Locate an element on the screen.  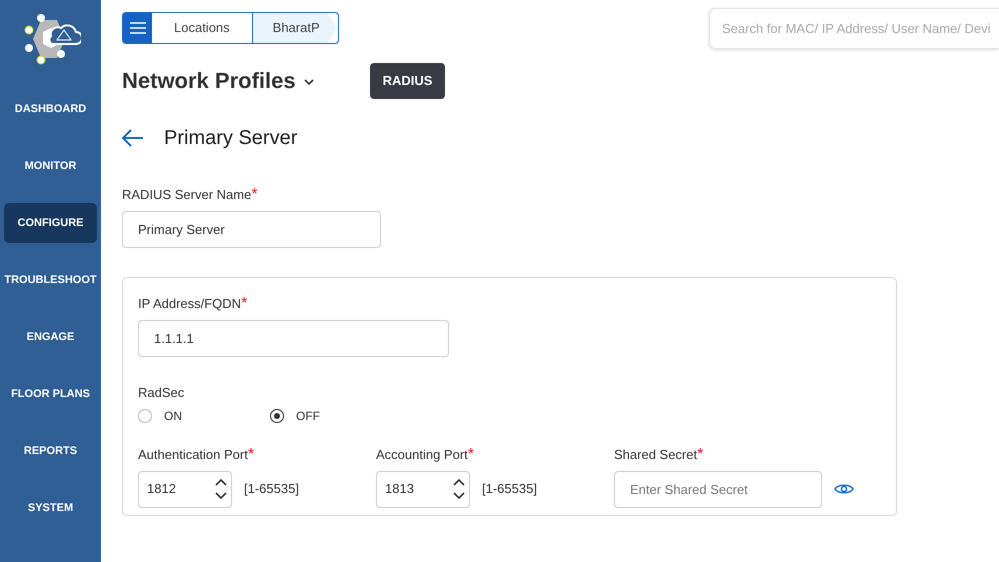
page-title: Network Profiles is located at coordinates (209, 81).